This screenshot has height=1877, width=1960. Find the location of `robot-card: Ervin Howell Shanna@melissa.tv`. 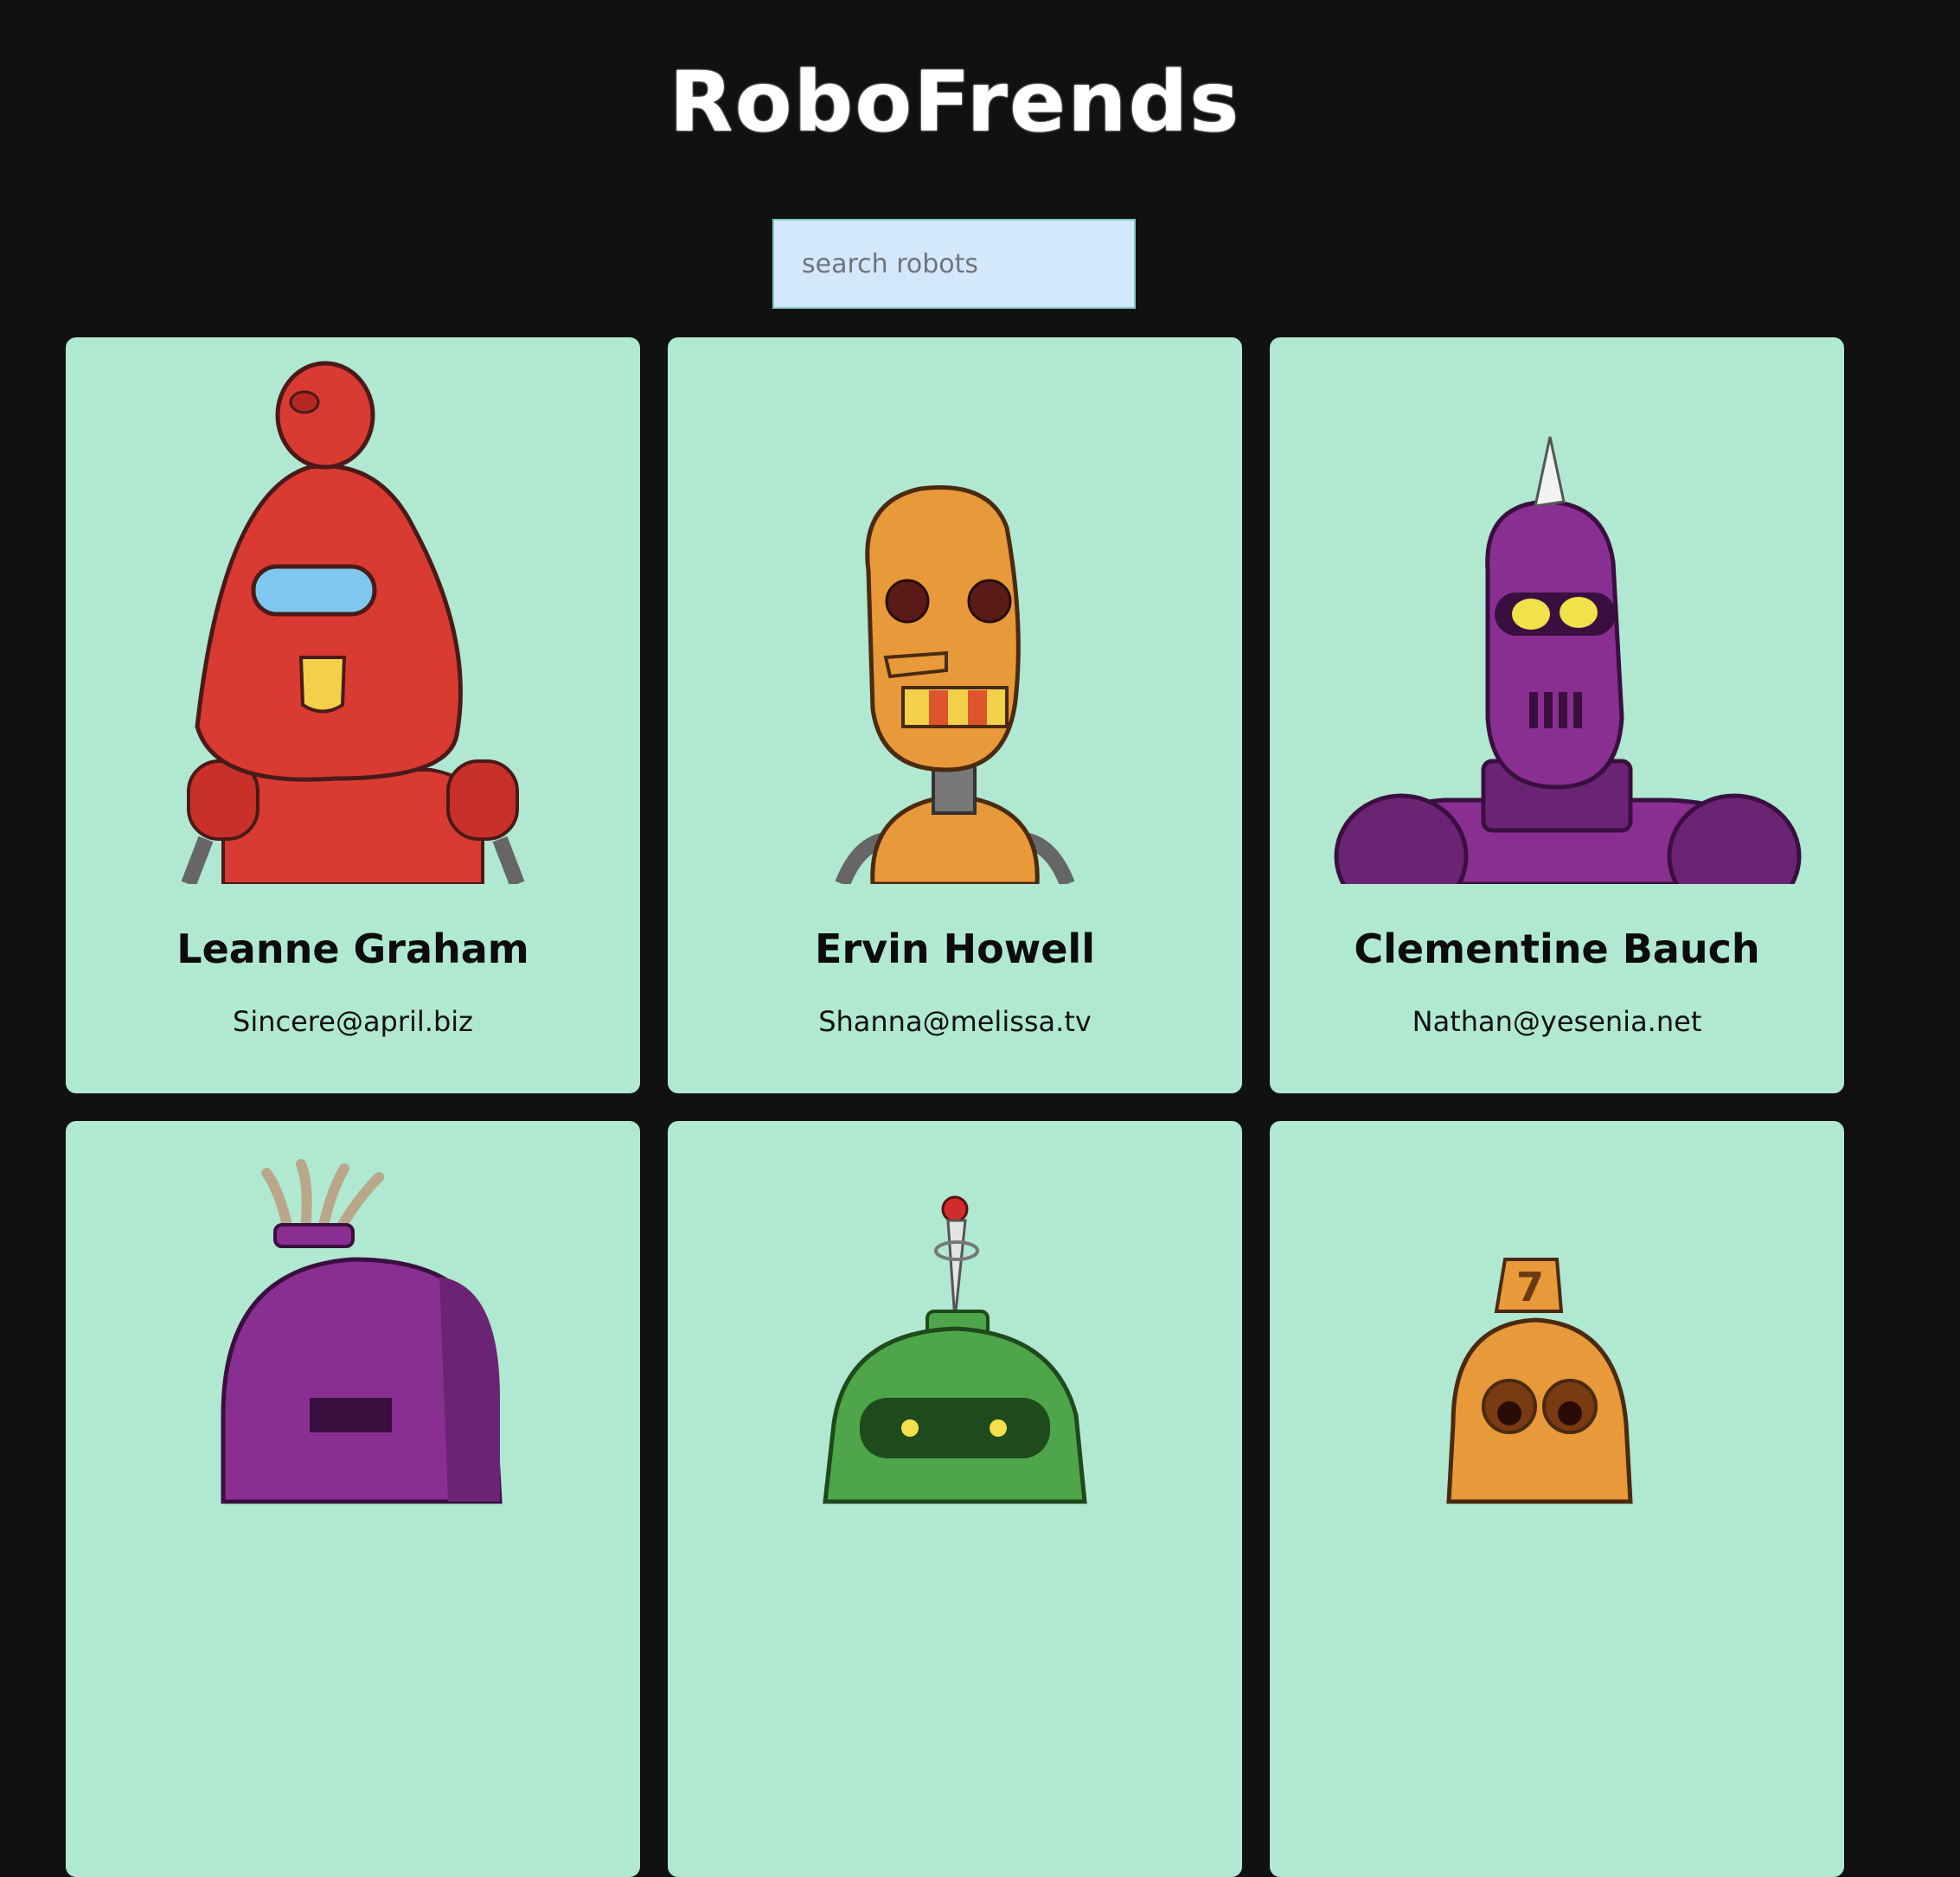

robot-card: Ervin Howell Shanna@melissa.tv is located at coordinates (955, 715).